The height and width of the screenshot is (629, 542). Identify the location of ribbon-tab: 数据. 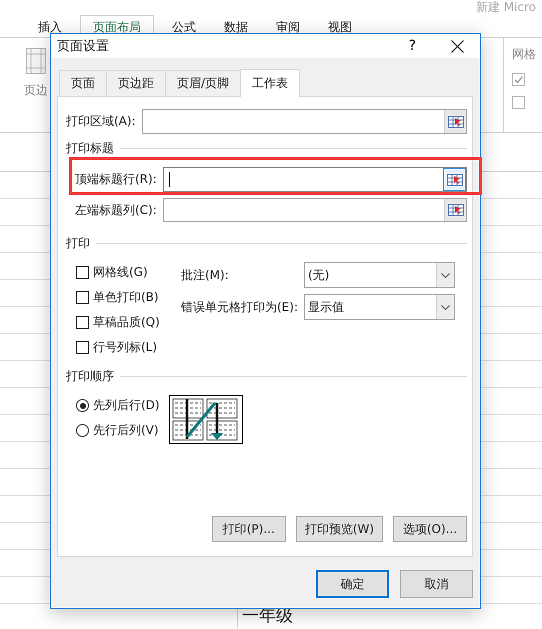
(236, 26).